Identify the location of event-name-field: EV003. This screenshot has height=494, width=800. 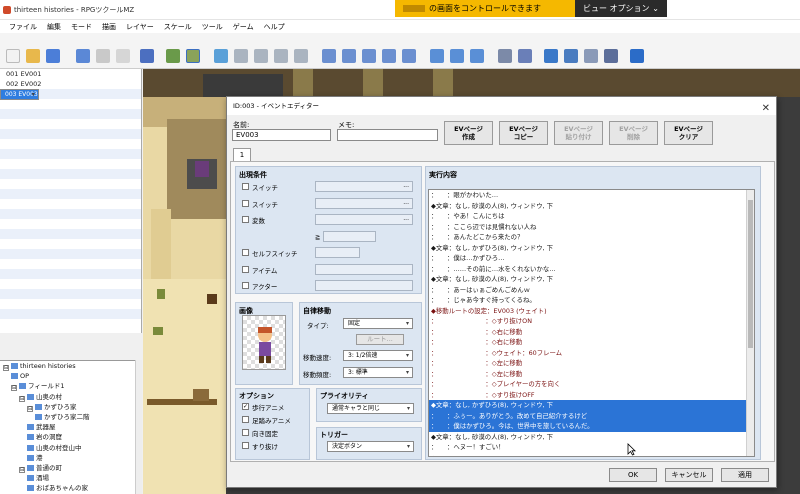
(281, 135).